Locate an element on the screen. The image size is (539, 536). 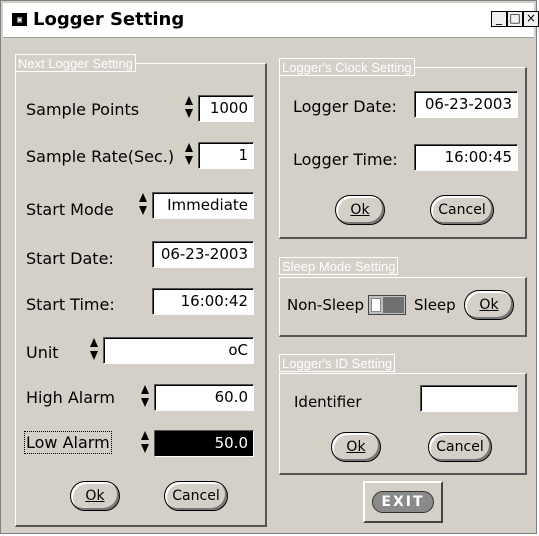
identifier-field is located at coordinates (469, 398).